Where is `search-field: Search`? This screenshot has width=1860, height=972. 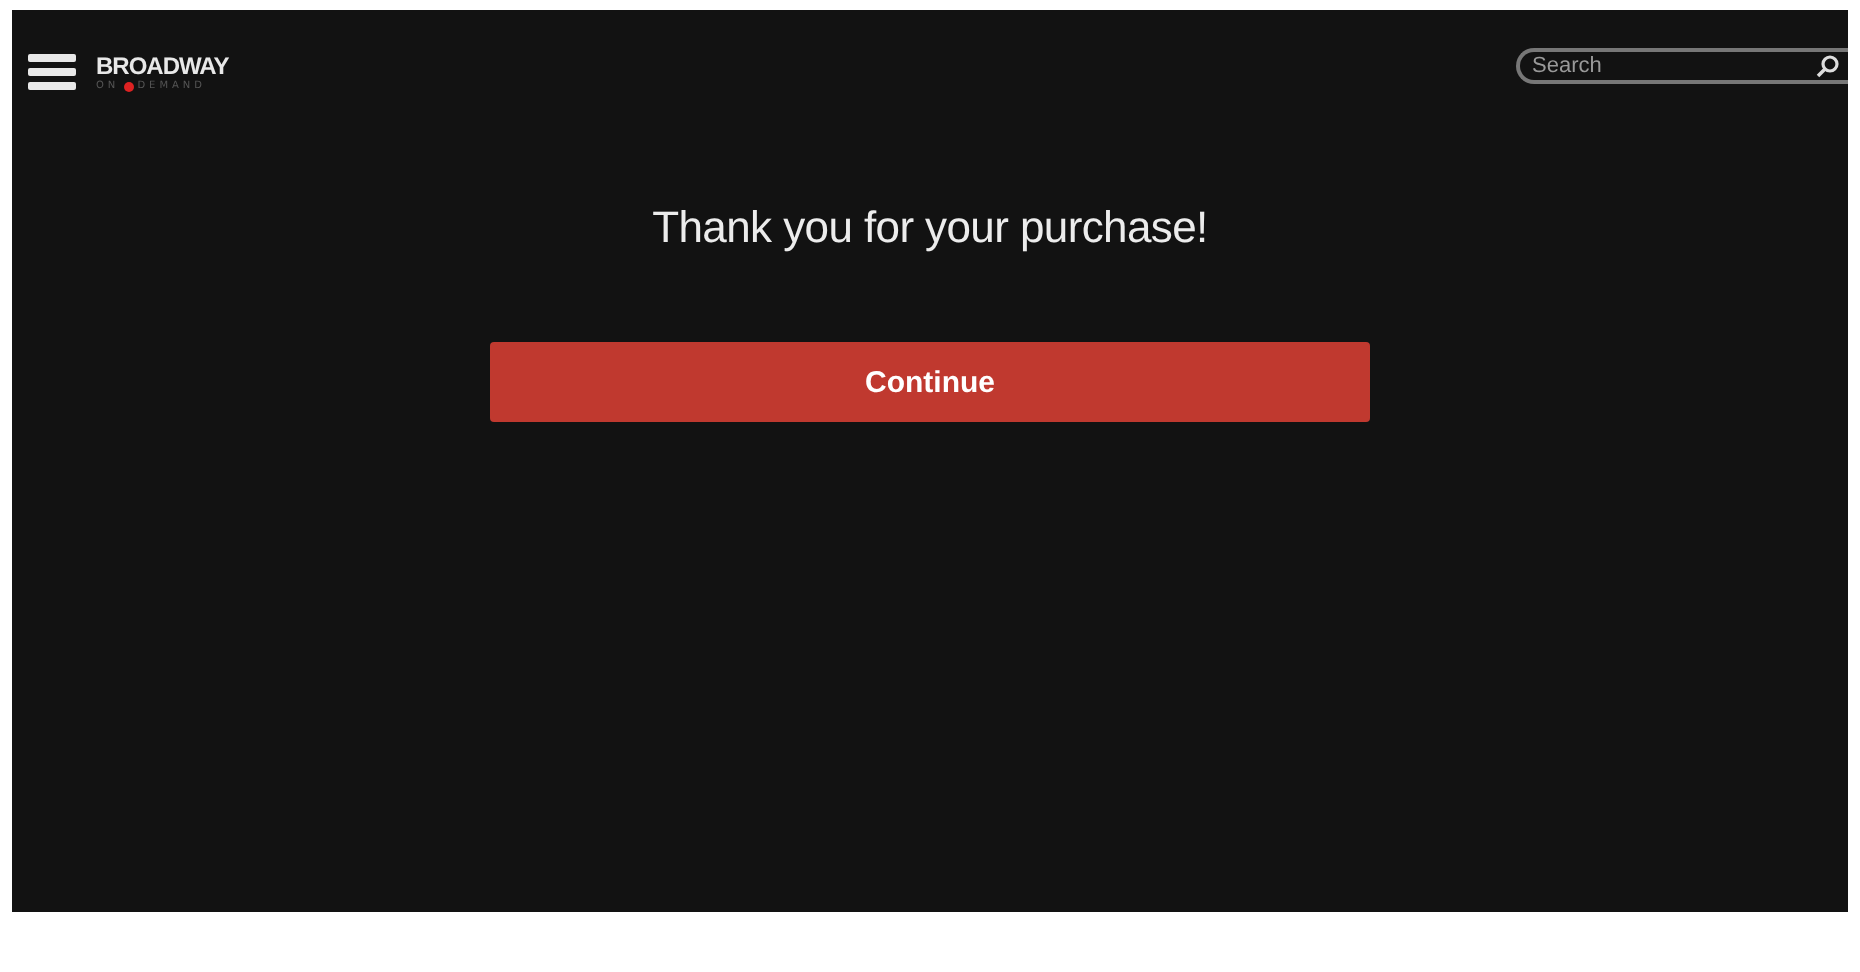
search-field: Search is located at coordinates (1682, 66).